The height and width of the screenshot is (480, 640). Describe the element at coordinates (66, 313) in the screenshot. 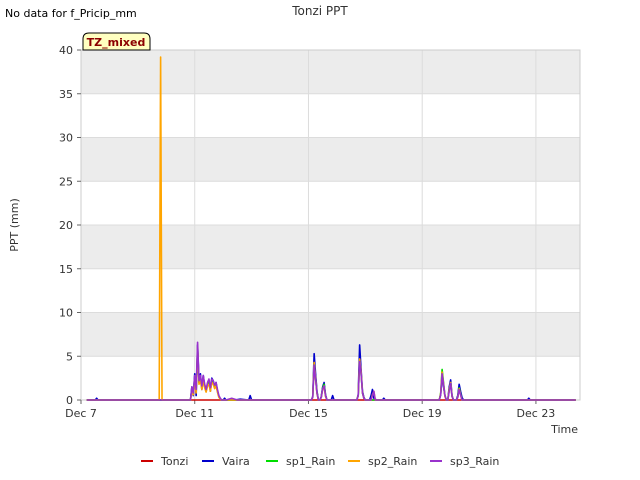

I see `y-tick-label: 10` at that location.